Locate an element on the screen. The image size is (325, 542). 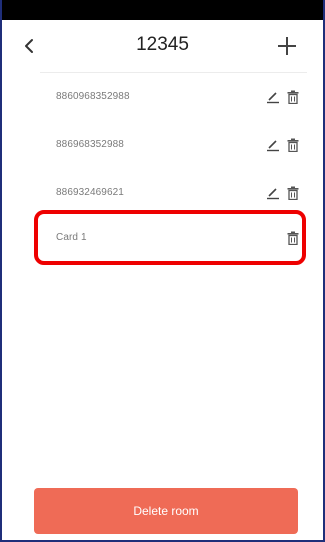
chevron-left-icon is located at coordinates (29, 46).